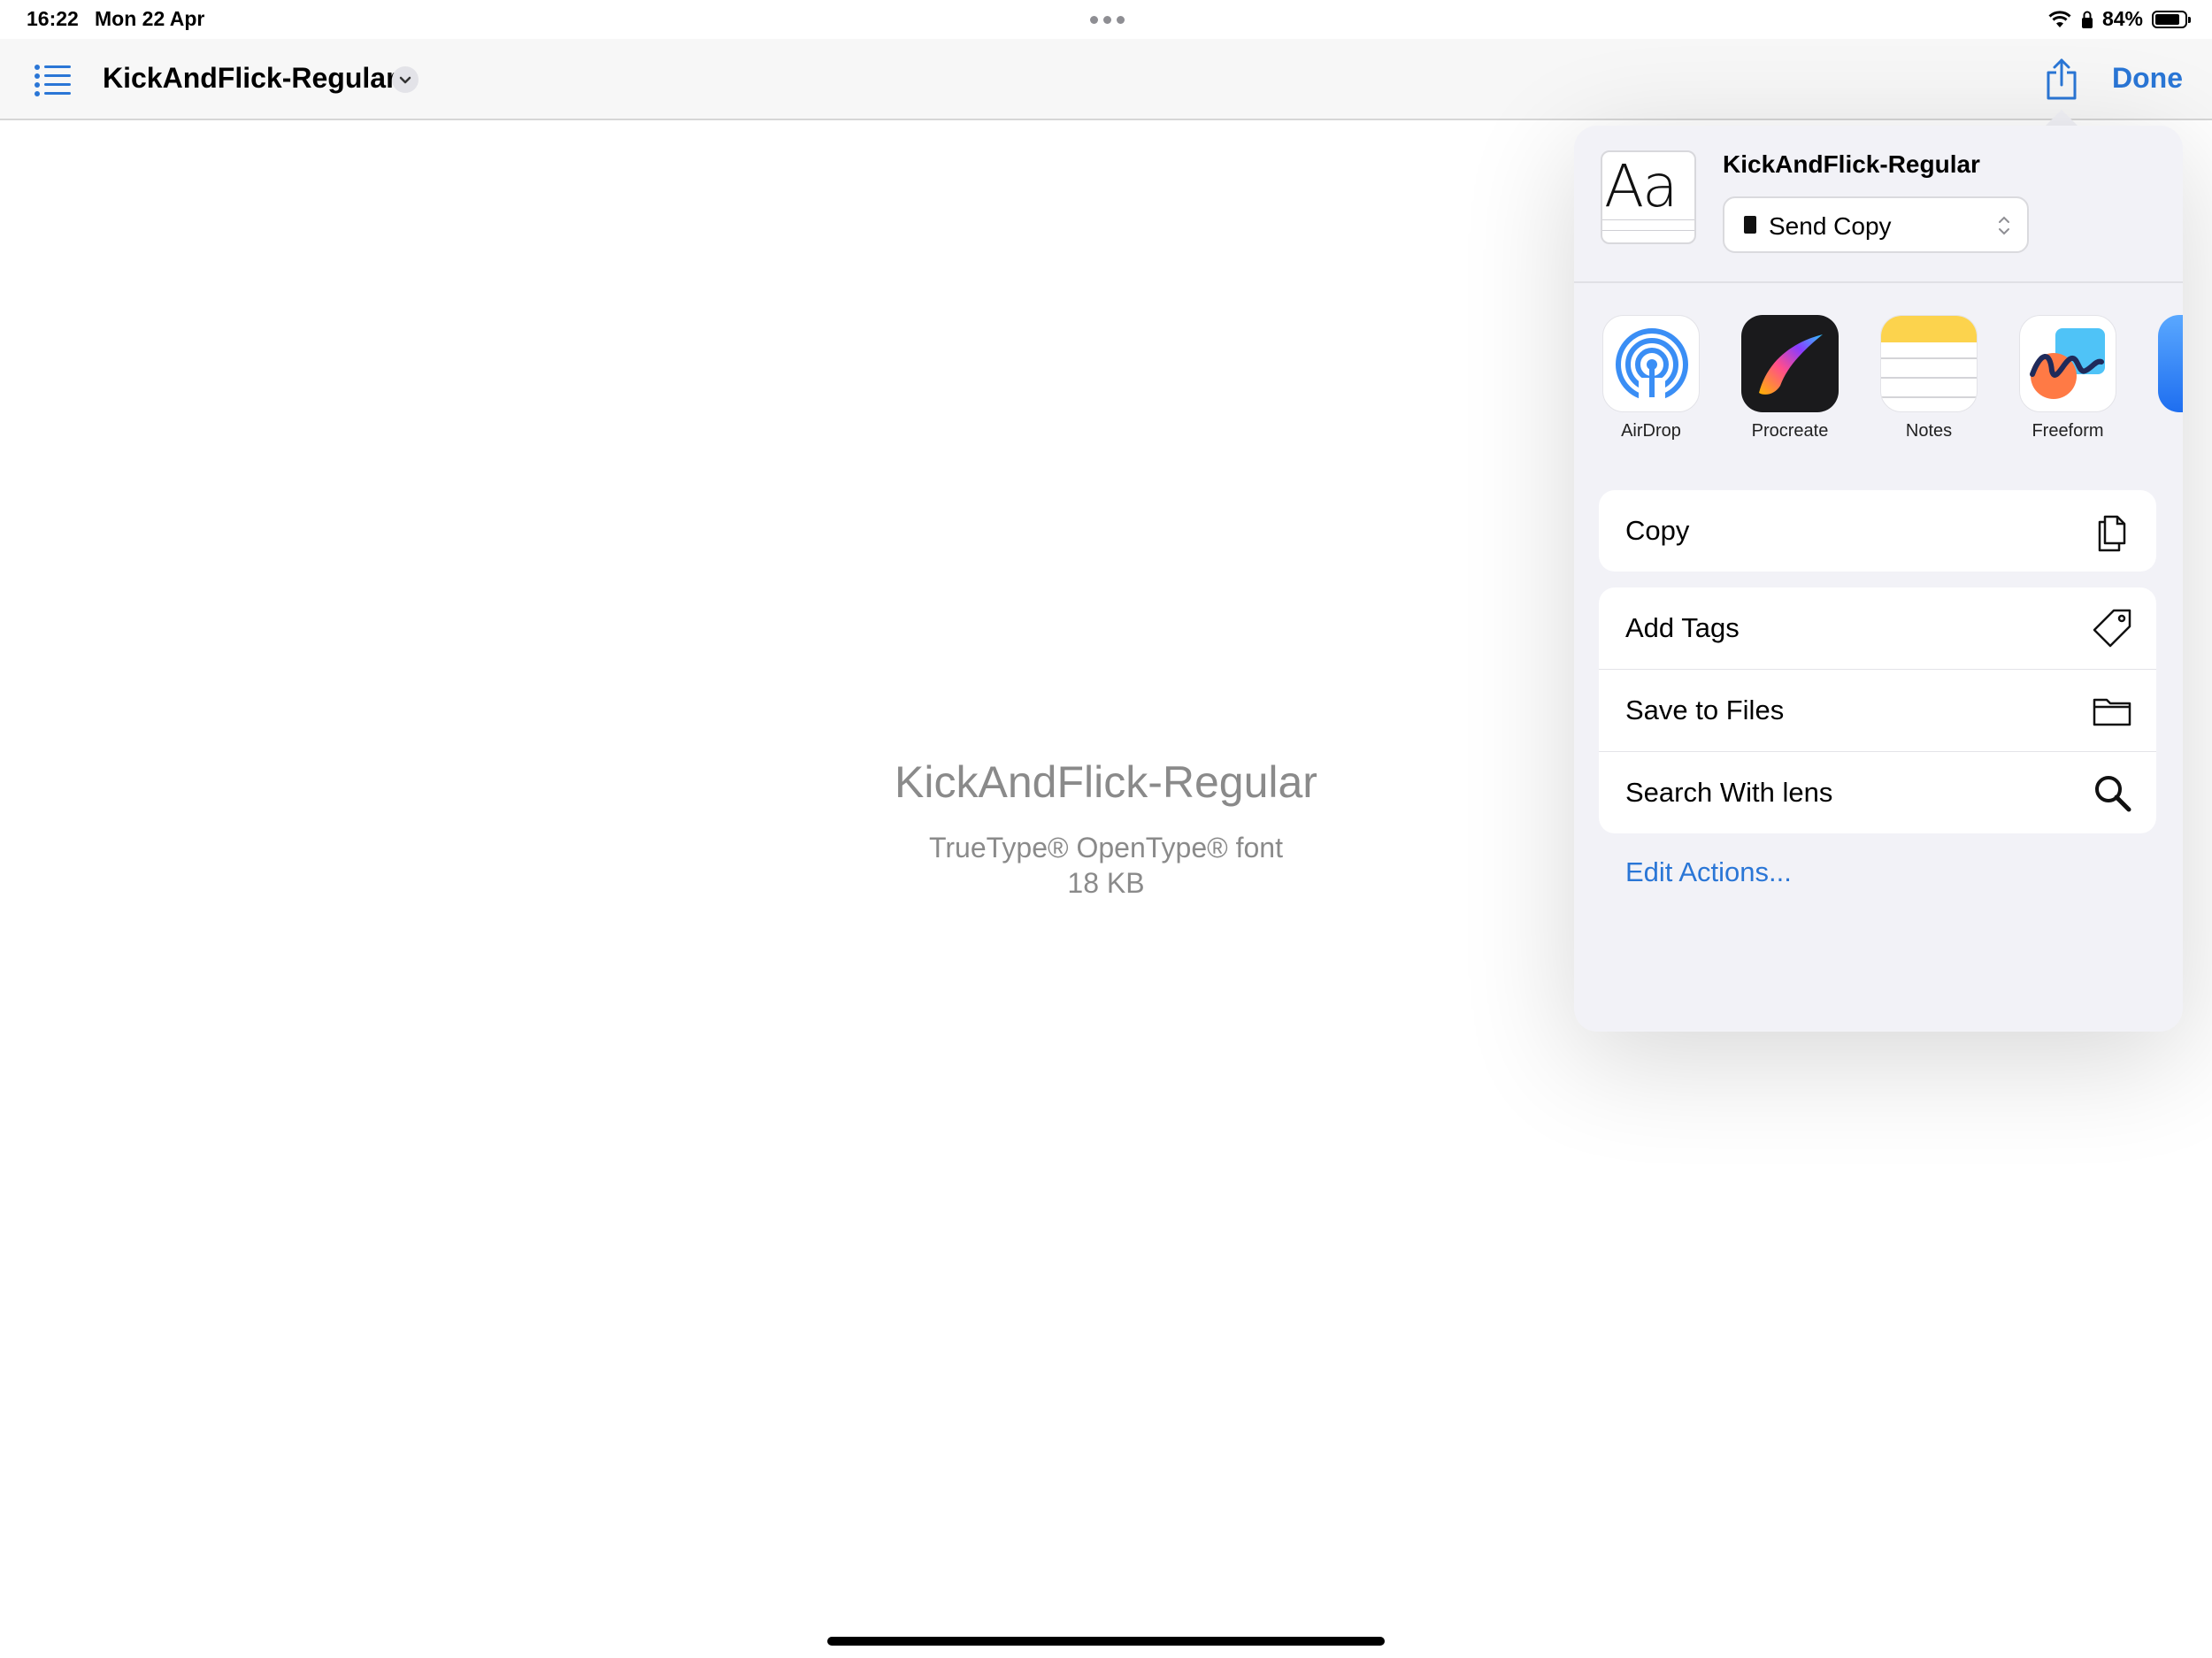  Describe the element at coordinates (2171, 363) in the screenshot. I see `app-icon` at that location.